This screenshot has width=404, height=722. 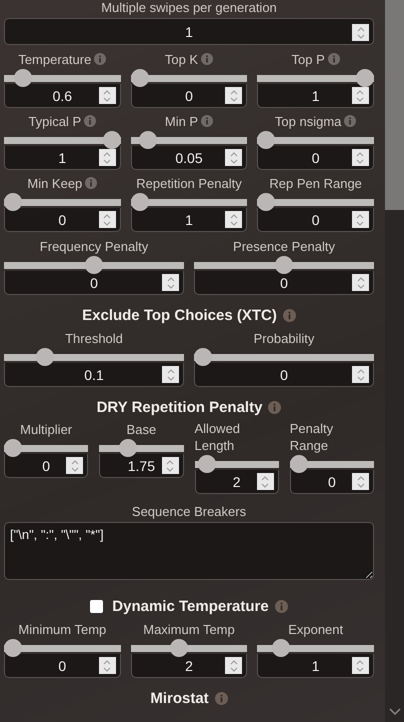 What do you see at coordinates (189, 7) in the screenshot?
I see `field-label: Multiple swipes per generation` at bounding box center [189, 7].